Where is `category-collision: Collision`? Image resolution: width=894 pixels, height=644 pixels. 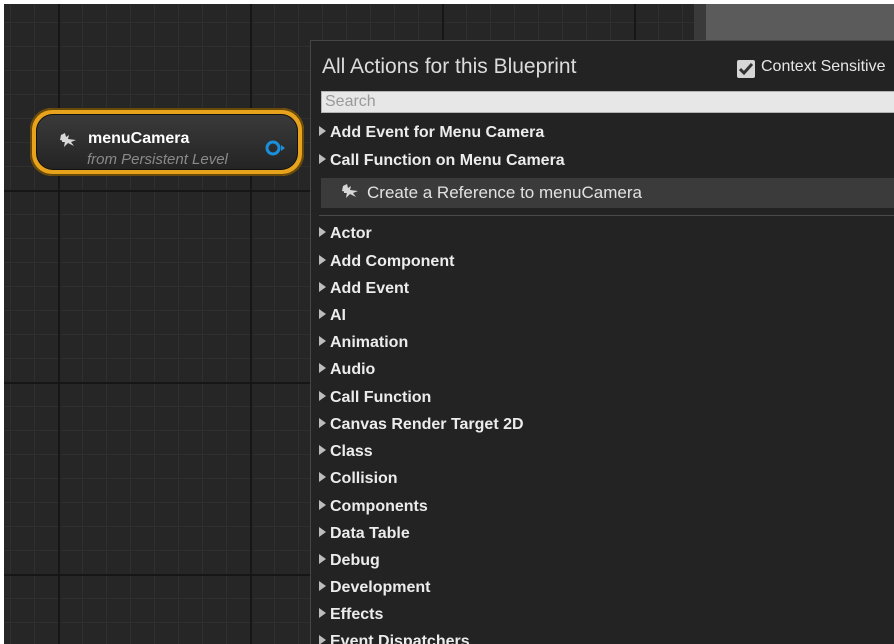
category-collision: Collision is located at coordinates (358, 482).